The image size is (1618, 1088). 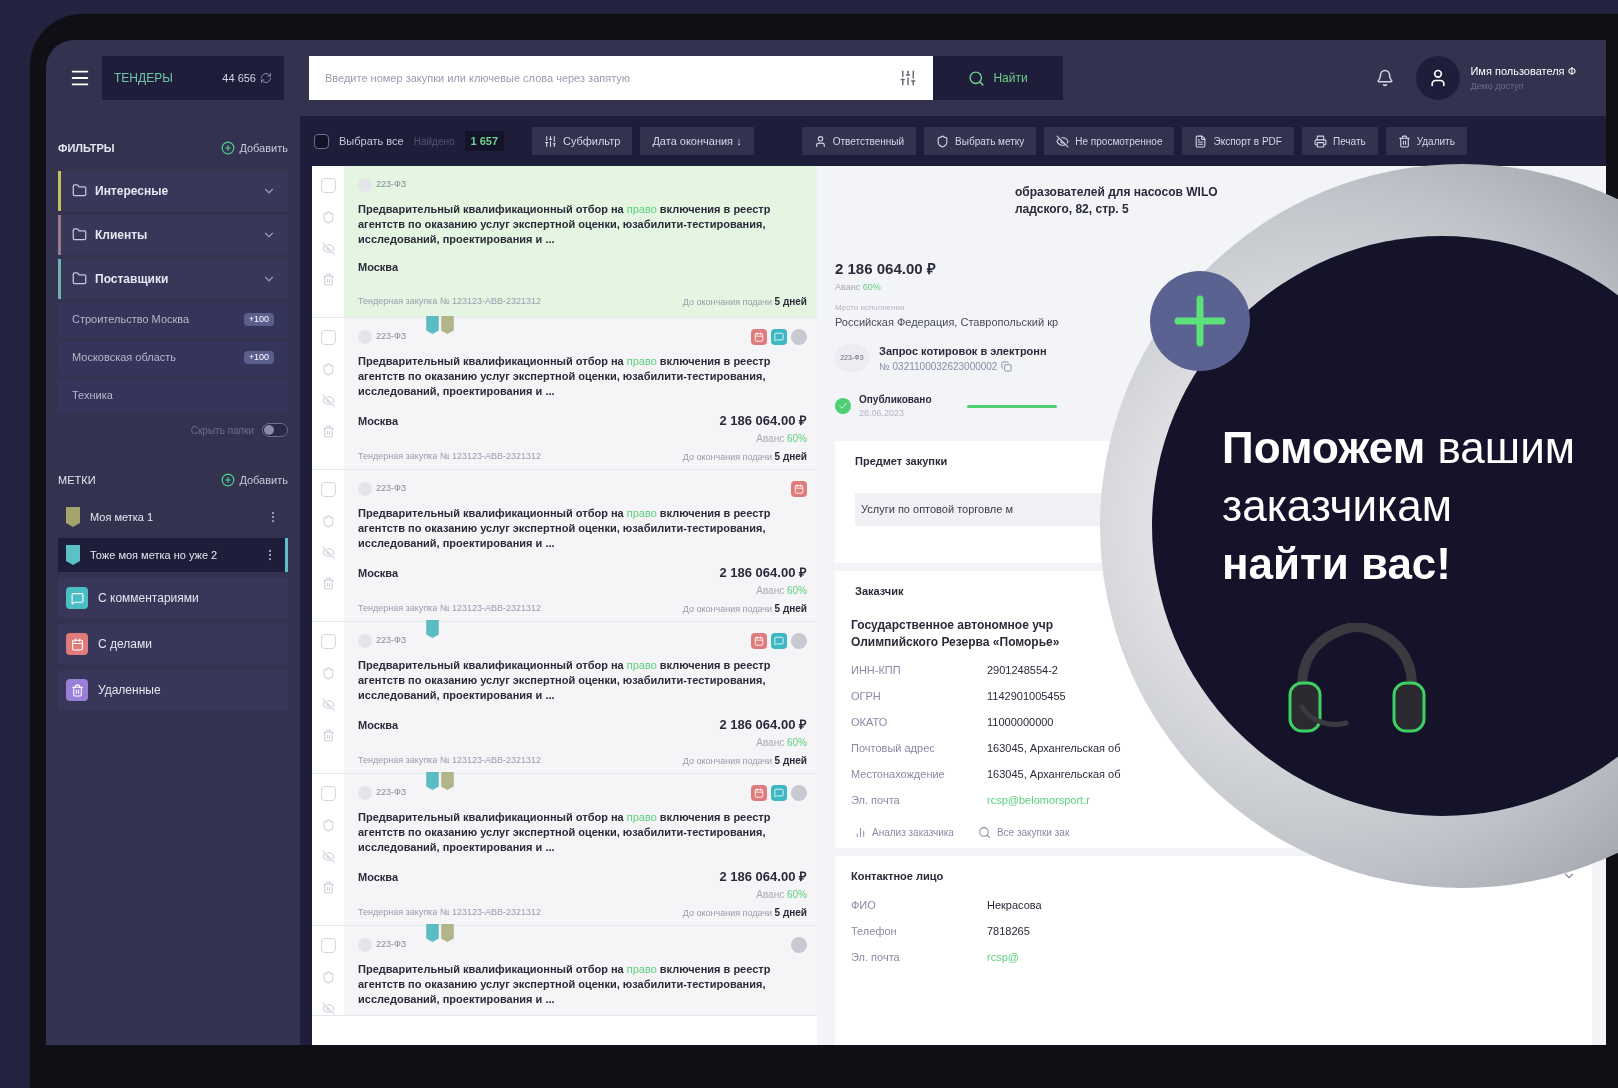 I want to click on select-all-label: Выбрать все, so click(x=371, y=141).